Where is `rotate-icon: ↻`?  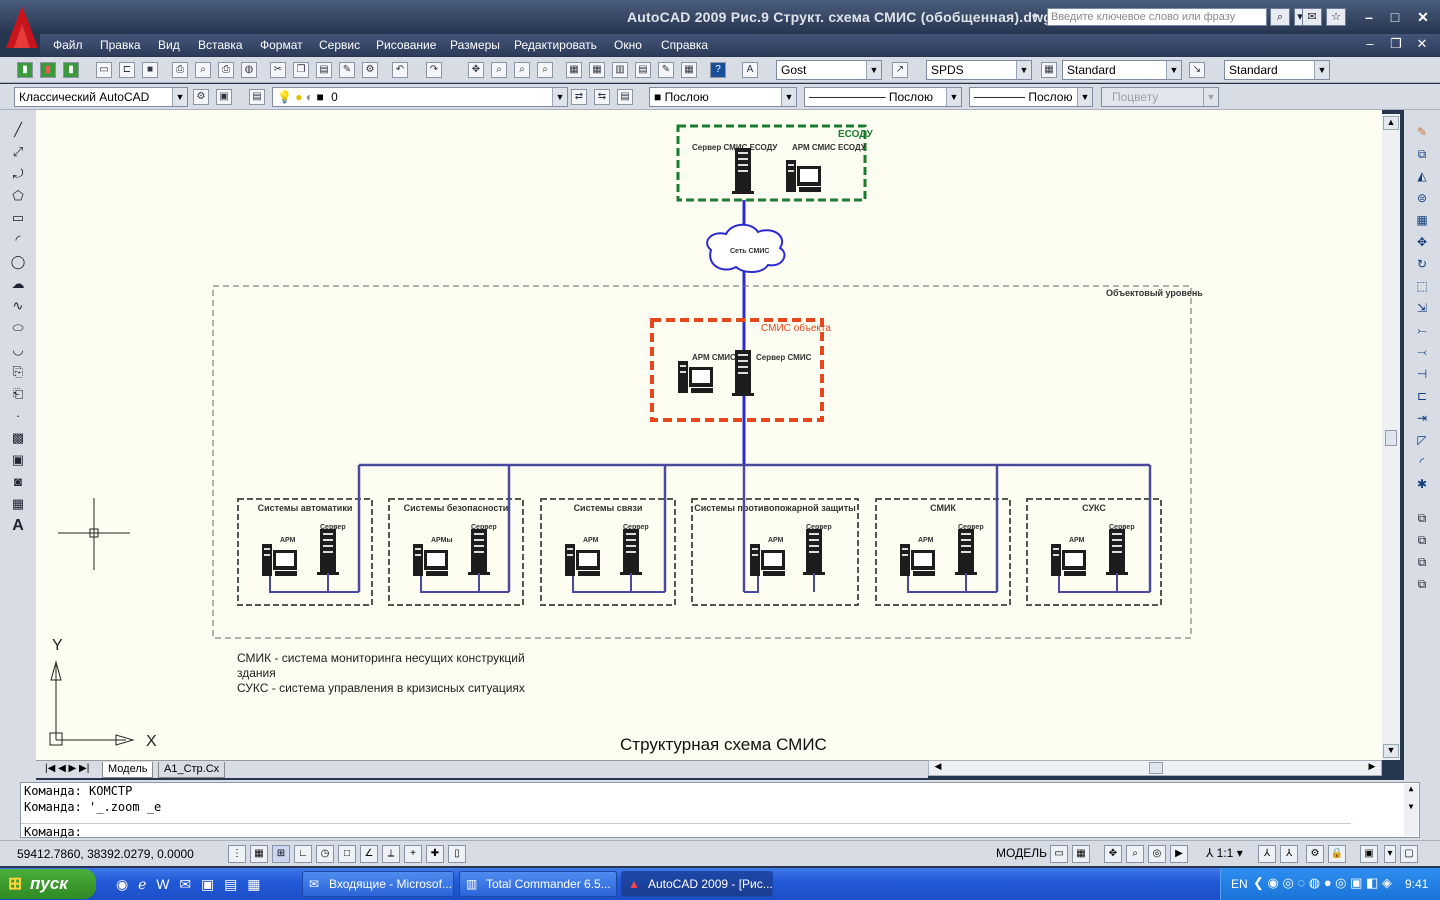 rotate-icon: ↻ is located at coordinates (1422, 264).